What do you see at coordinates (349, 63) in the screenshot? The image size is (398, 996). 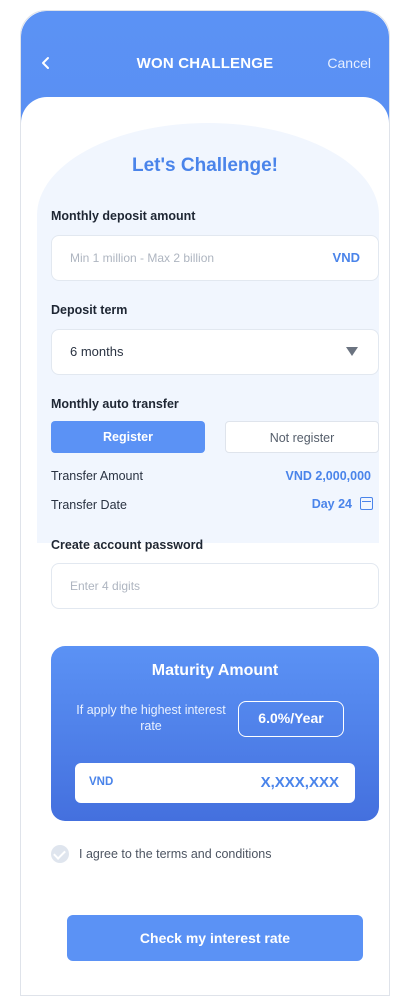 I see `cancel-button: Cancel` at bounding box center [349, 63].